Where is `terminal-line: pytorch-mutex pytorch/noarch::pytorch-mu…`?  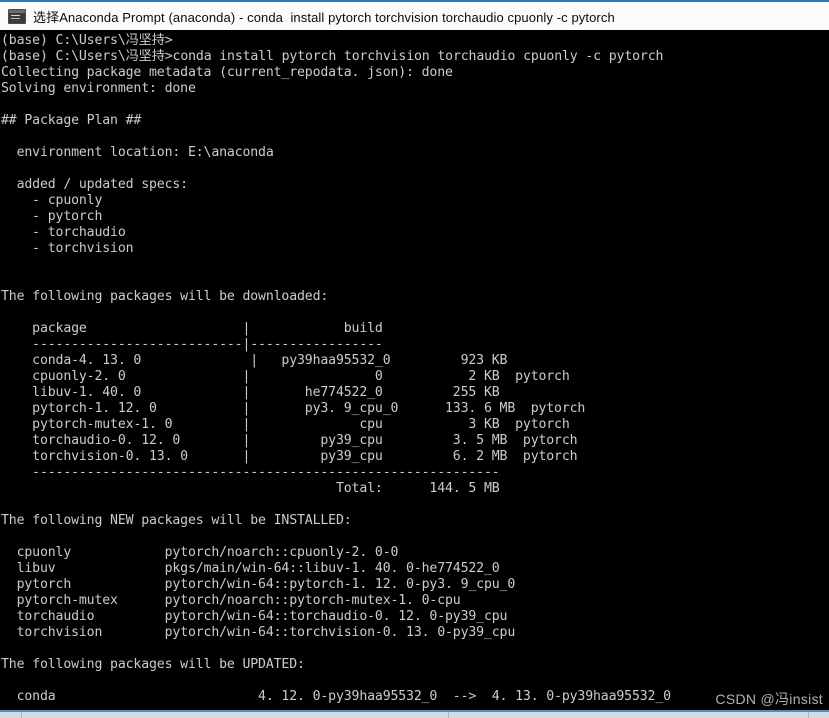
terminal-line: pytorch-mutex pytorch/noarch::pytorch-mu… is located at coordinates (231, 600).